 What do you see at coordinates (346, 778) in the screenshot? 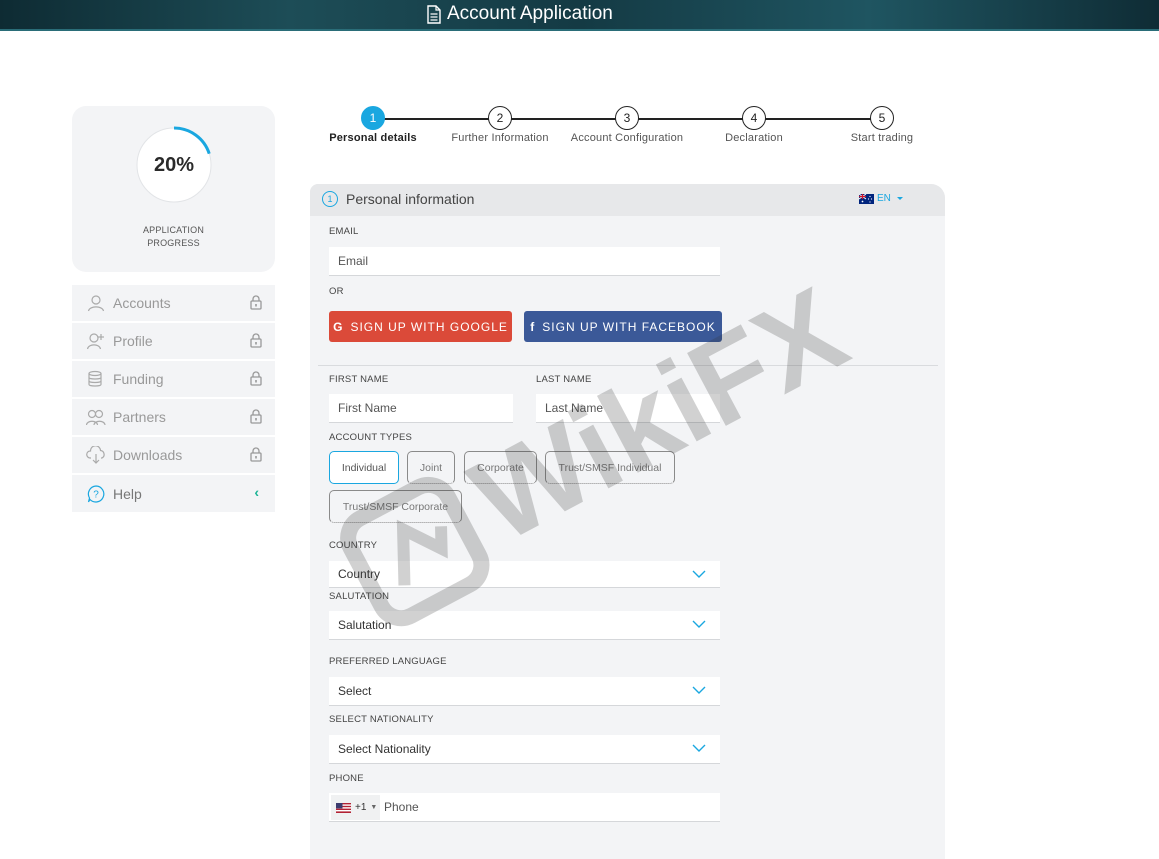
I see `phone-label: PHONE` at bounding box center [346, 778].